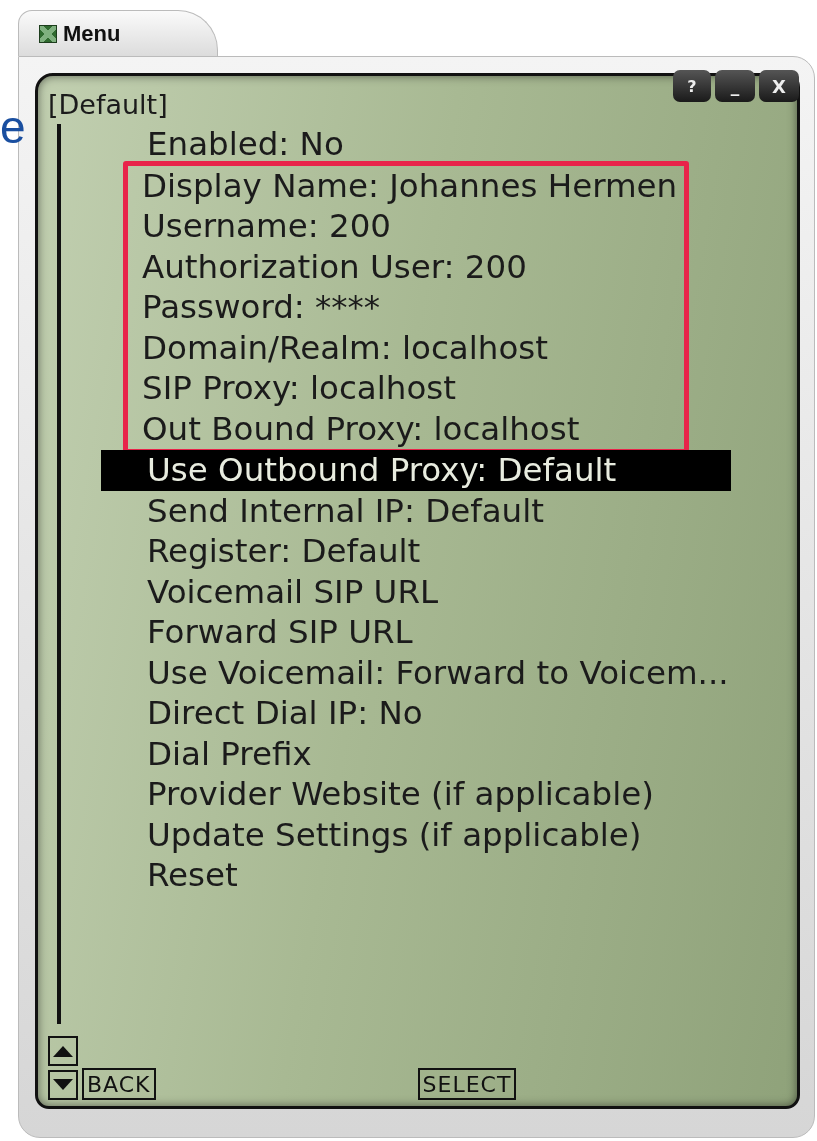  Describe the element at coordinates (416, 470) in the screenshot. I see `menu-item: Use Outbound Proxy: Default` at that location.